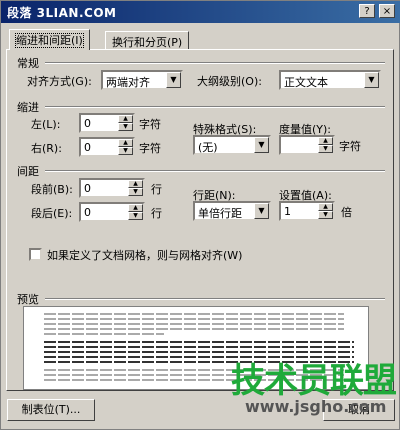 The height and width of the screenshot is (430, 400). I want to click on setting-value-unit: 倍, so click(346, 212).